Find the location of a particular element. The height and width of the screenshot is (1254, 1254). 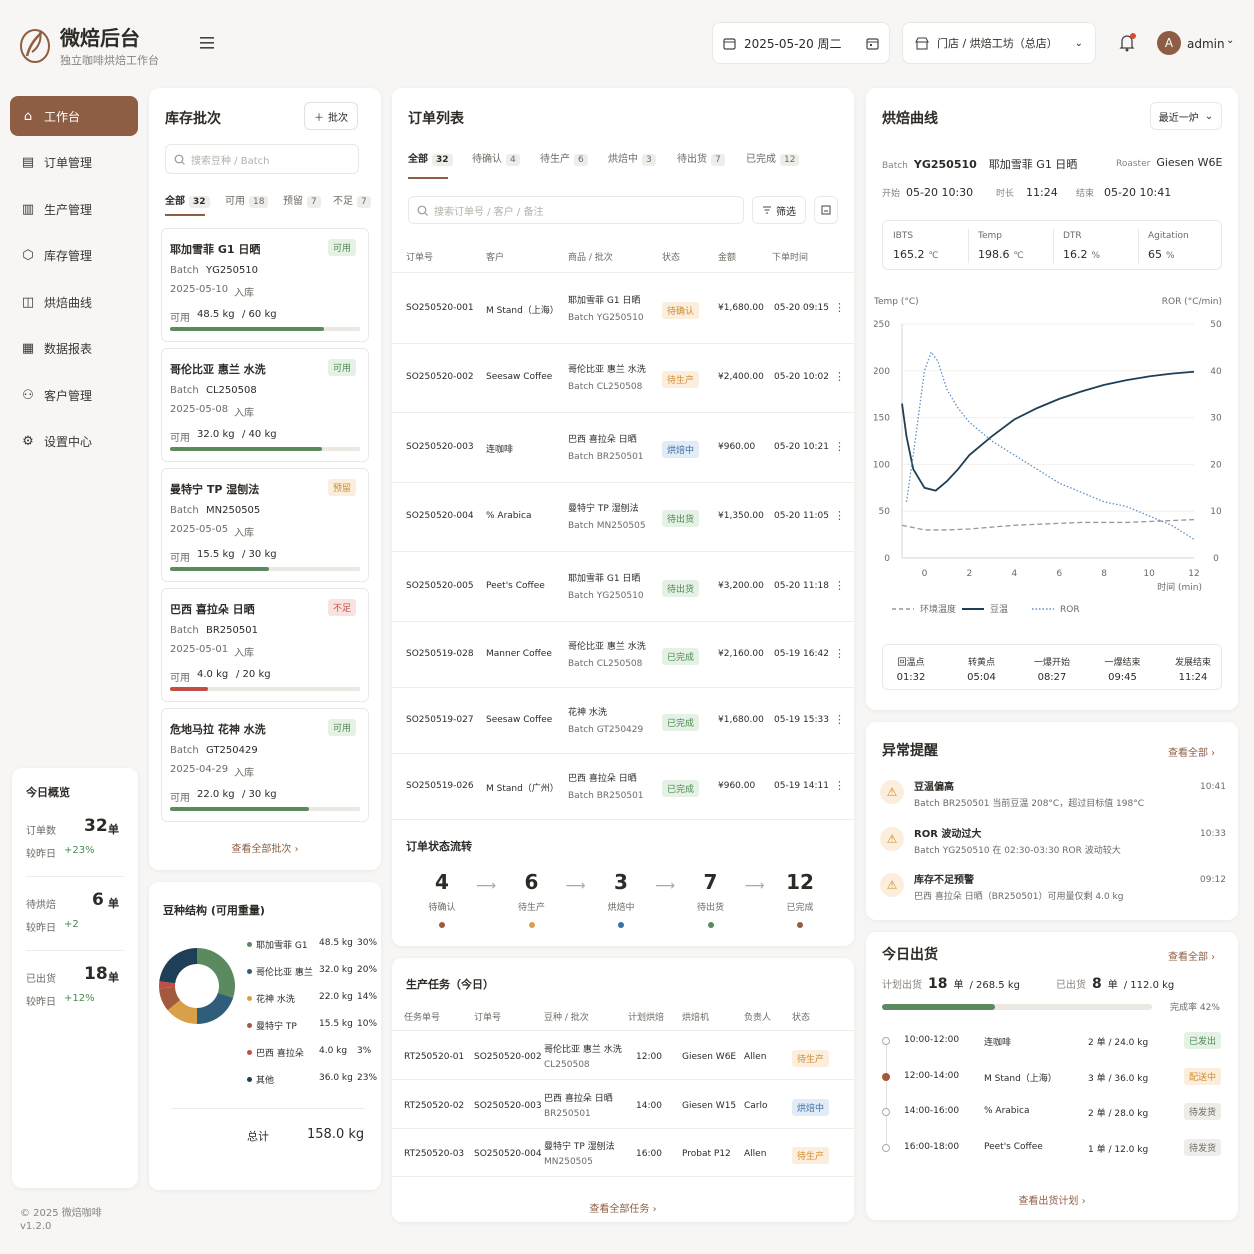

order-customer: Manner Coffee is located at coordinates (519, 653).